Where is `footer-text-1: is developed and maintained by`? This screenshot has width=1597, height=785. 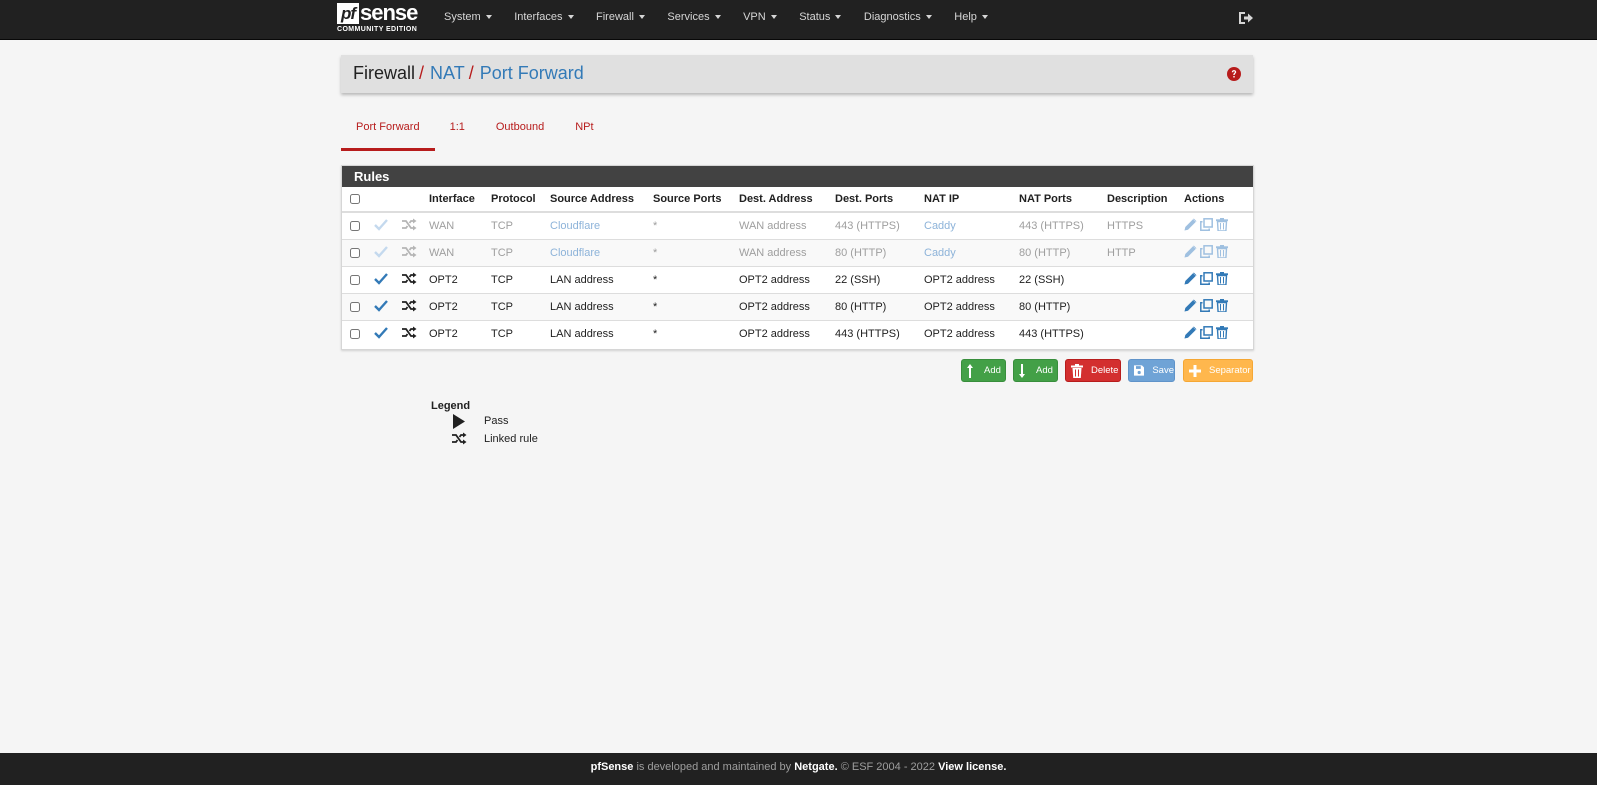
footer-text-1: is developed and maintained by is located at coordinates (714, 767).